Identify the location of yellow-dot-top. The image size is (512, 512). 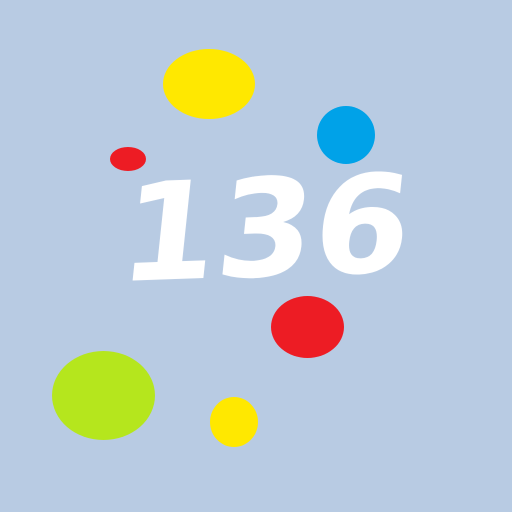
(209, 84).